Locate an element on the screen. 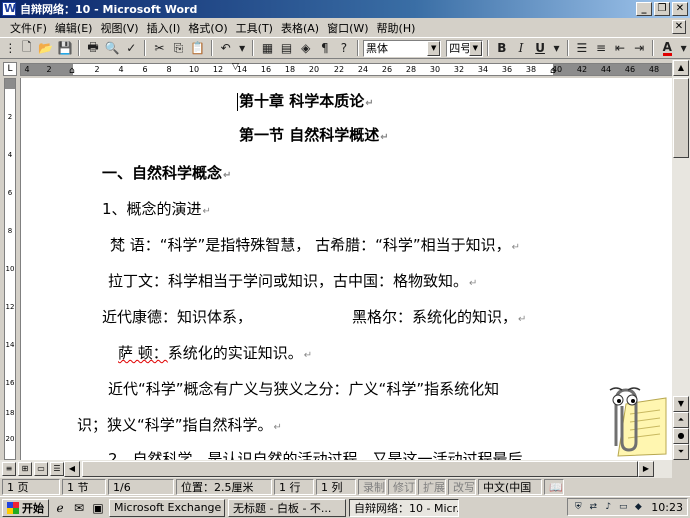  scroll-up-icon: ▲ is located at coordinates (681, 68).